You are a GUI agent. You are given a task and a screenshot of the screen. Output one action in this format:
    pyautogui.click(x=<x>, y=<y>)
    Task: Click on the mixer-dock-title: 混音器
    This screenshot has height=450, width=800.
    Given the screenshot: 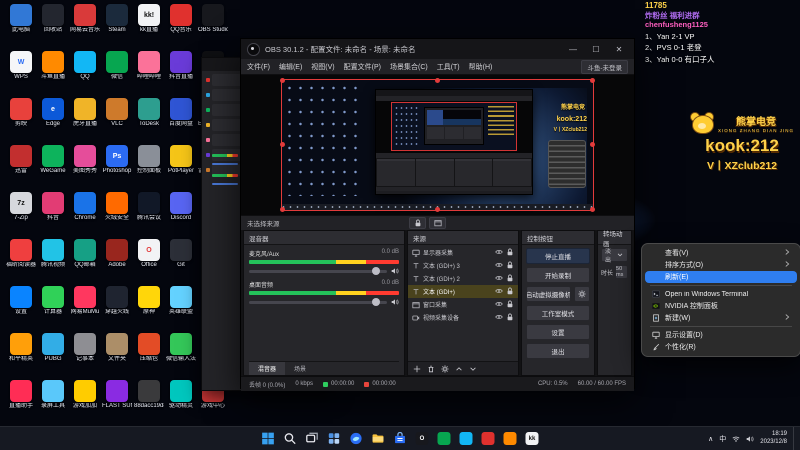 What is the action you would take?
    pyautogui.click(x=324, y=238)
    